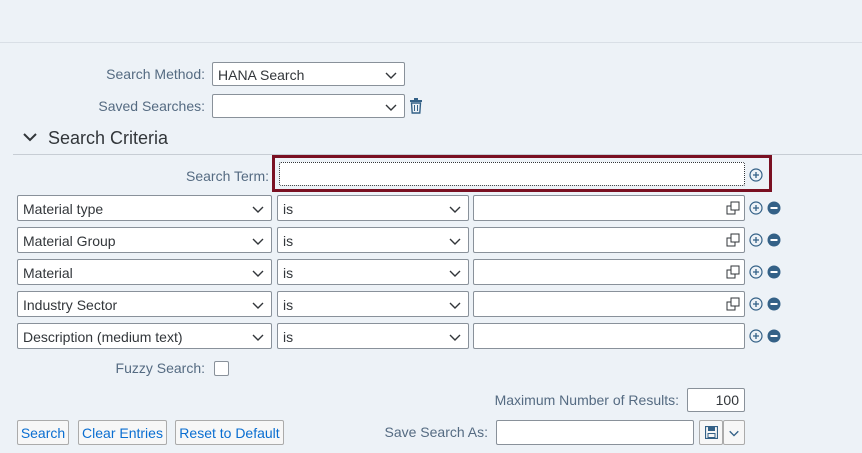 The width and height of the screenshot is (862, 453). What do you see at coordinates (261, 75) in the screenshot?
I see `search-method-value: HANA Search` at bounding box center [261, 75].